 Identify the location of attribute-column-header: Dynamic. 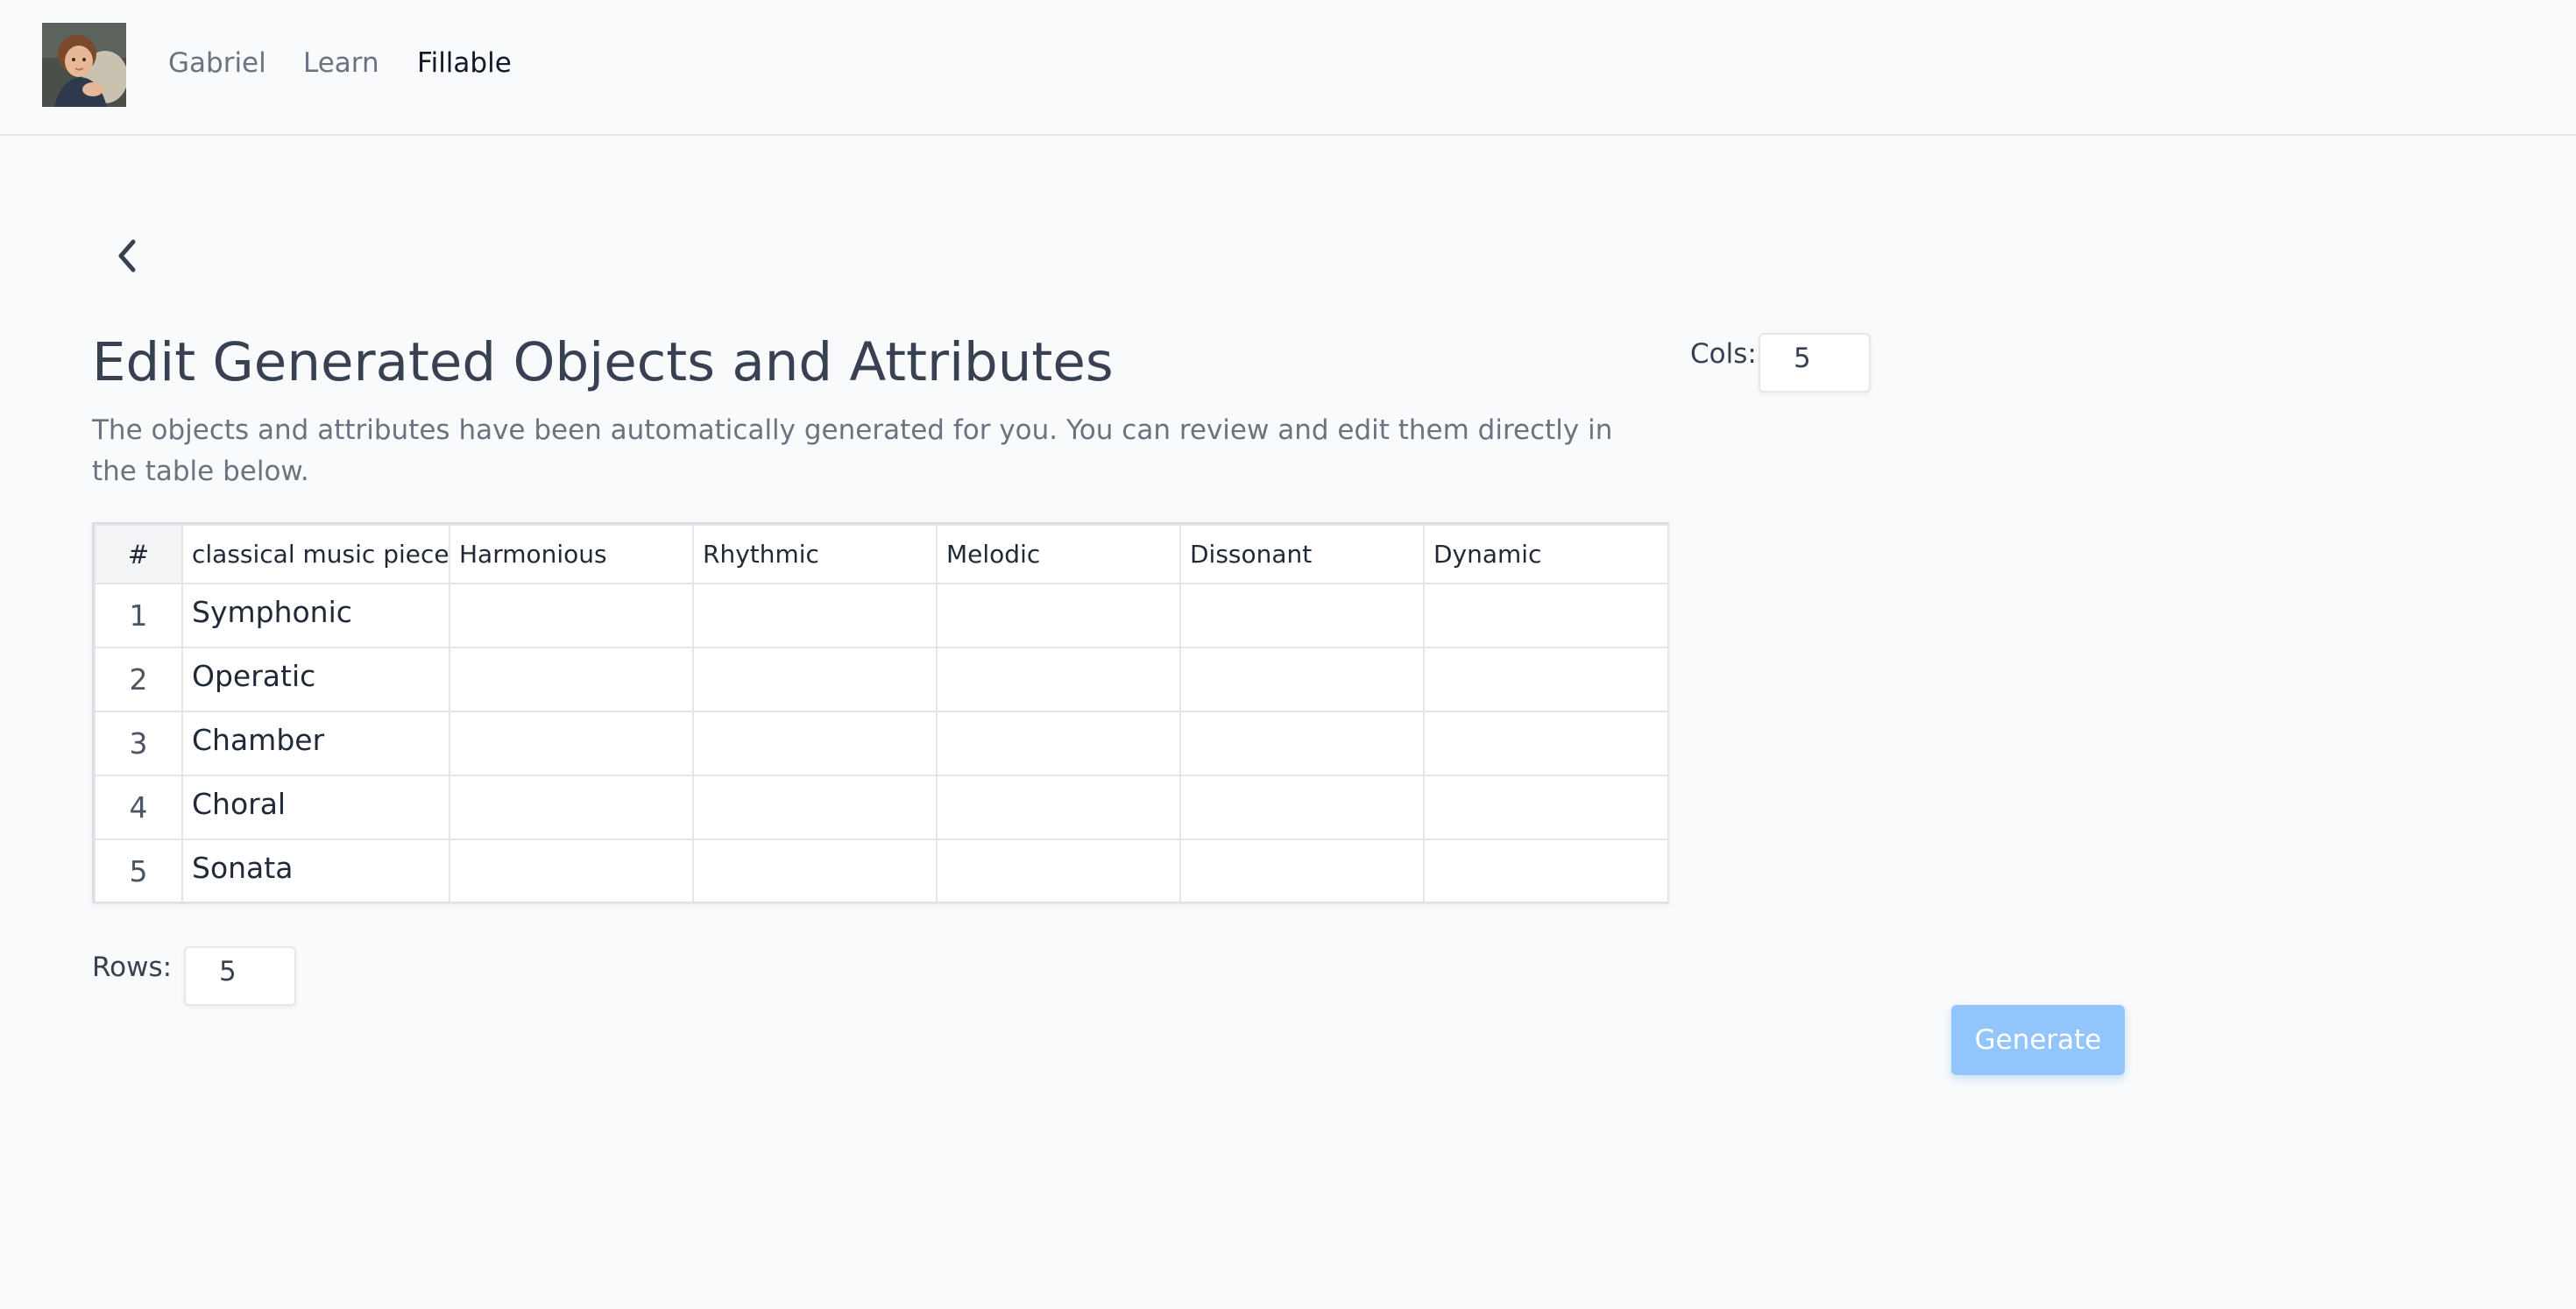
(1546, 554).